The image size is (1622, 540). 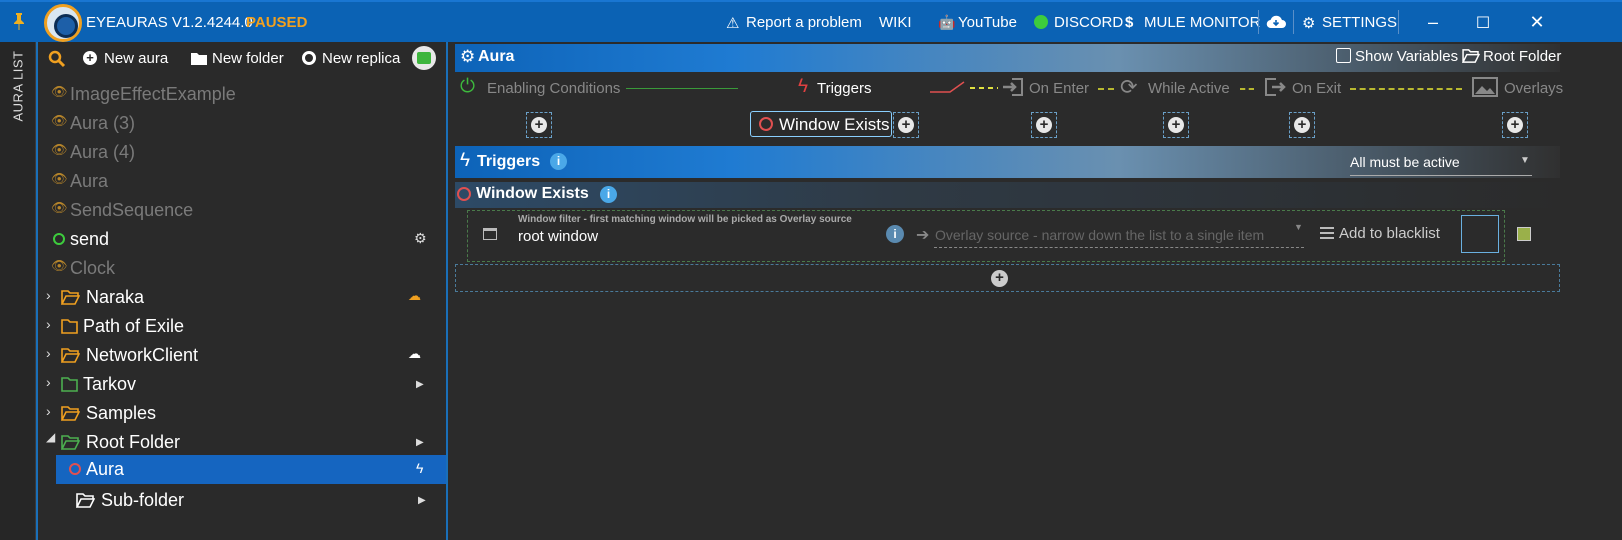 What do you see at coordinates (420, 238) in the screenshot?
I see `gear-icon: ⚙` at bounding box center [420, 238].